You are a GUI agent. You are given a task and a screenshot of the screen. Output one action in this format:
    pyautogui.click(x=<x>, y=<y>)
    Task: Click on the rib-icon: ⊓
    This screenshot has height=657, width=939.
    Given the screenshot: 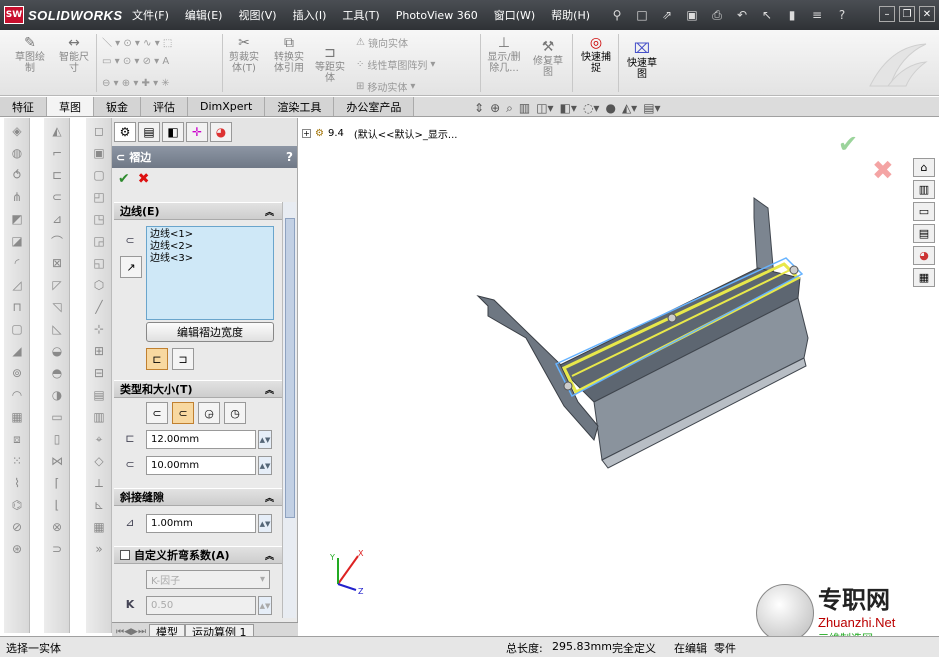 What is the action you would take?
    pyautogui.click(x=17, y=307)
    